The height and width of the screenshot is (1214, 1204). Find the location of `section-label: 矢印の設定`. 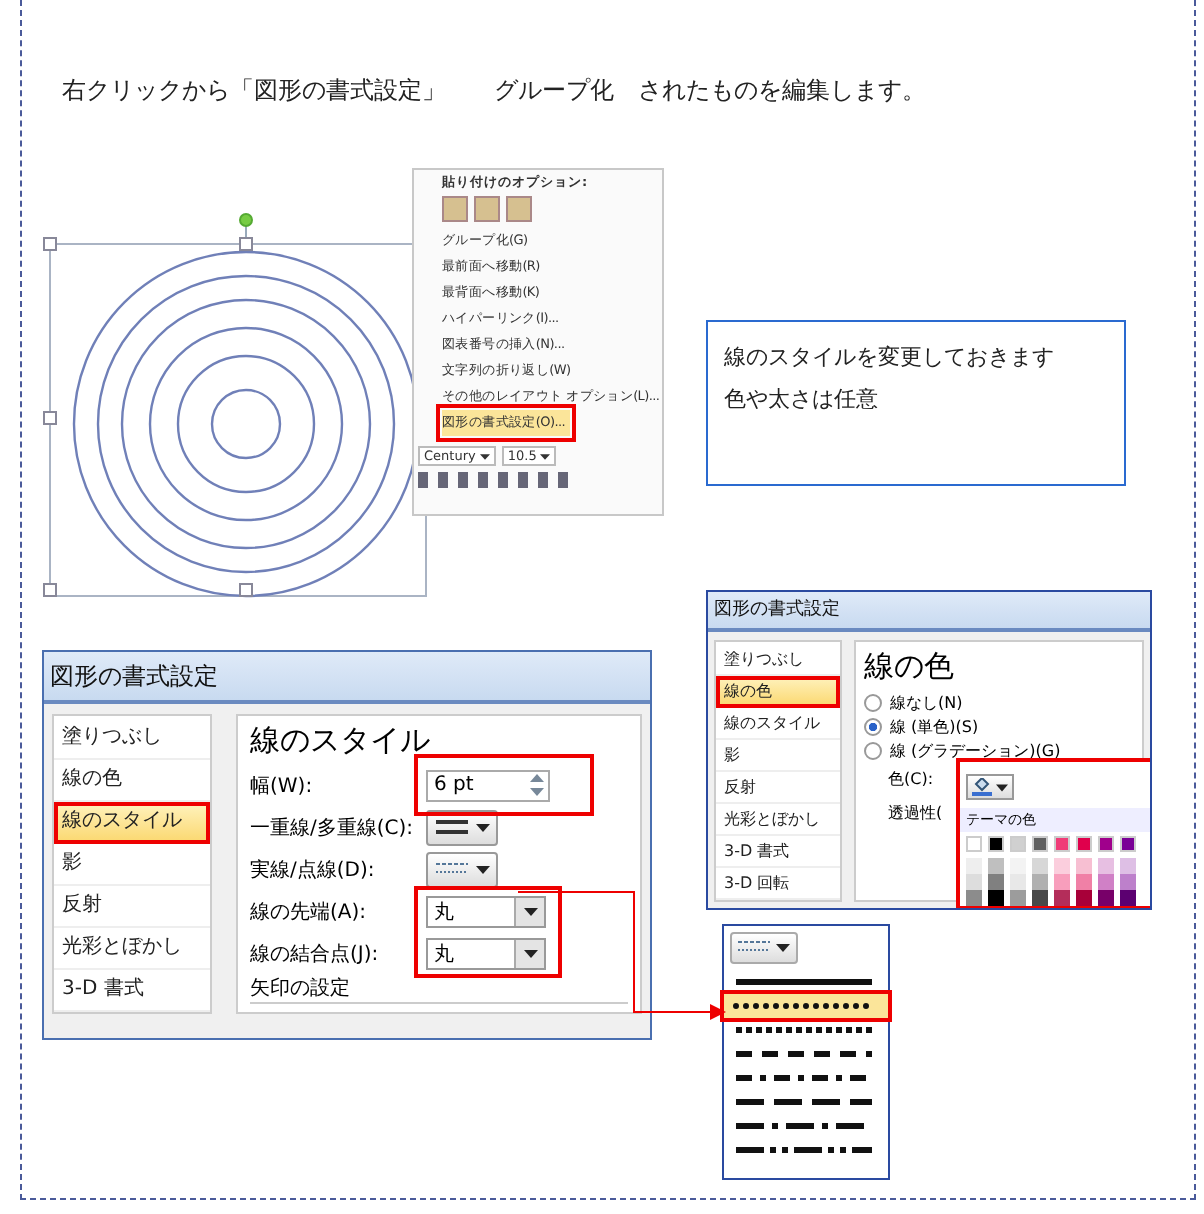

section-label: 矢印の設定 is located at coordinates (439, 989).